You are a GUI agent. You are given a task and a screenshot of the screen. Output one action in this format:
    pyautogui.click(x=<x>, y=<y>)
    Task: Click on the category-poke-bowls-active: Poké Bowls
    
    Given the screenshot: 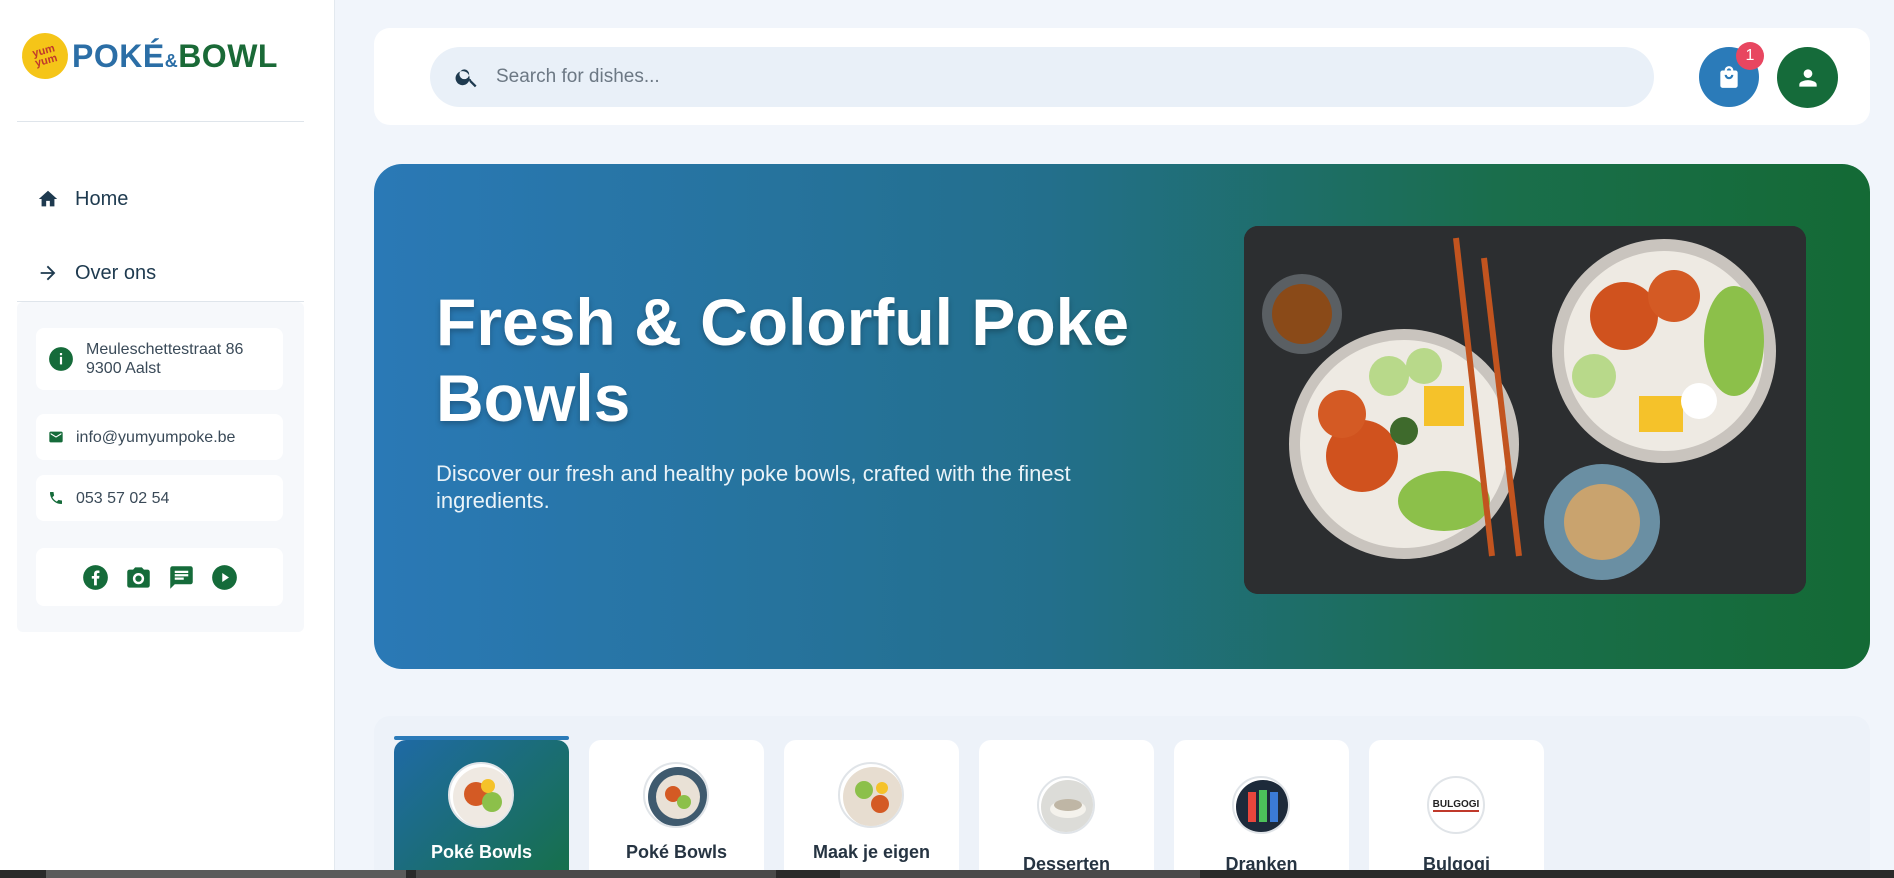 What is the action you would take?
    pyautogui.click(x=481, y=807)
    